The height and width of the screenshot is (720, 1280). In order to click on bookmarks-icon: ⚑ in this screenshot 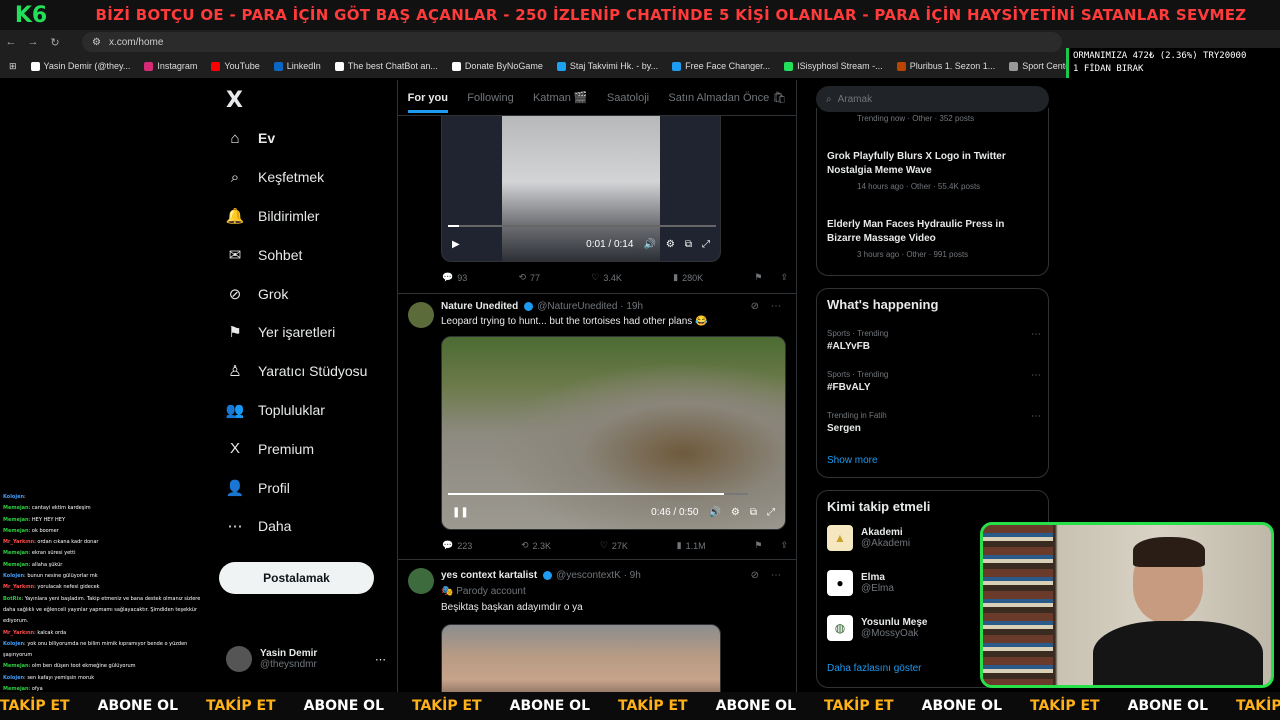, I will do `click(235, 333)`.